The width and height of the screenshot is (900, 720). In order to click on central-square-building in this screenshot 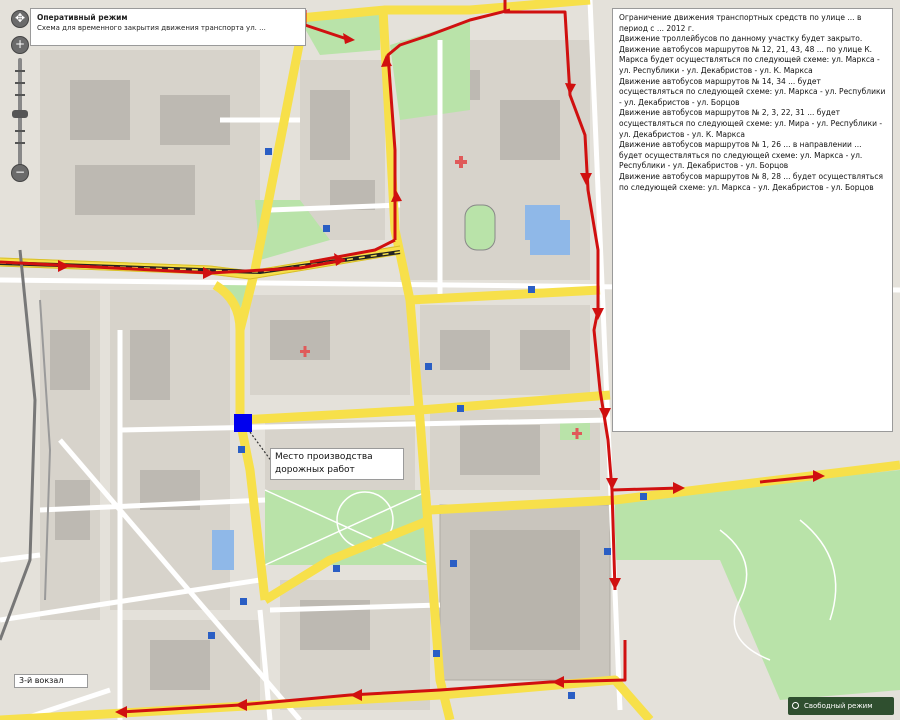, I will do `click(525, 590)`.